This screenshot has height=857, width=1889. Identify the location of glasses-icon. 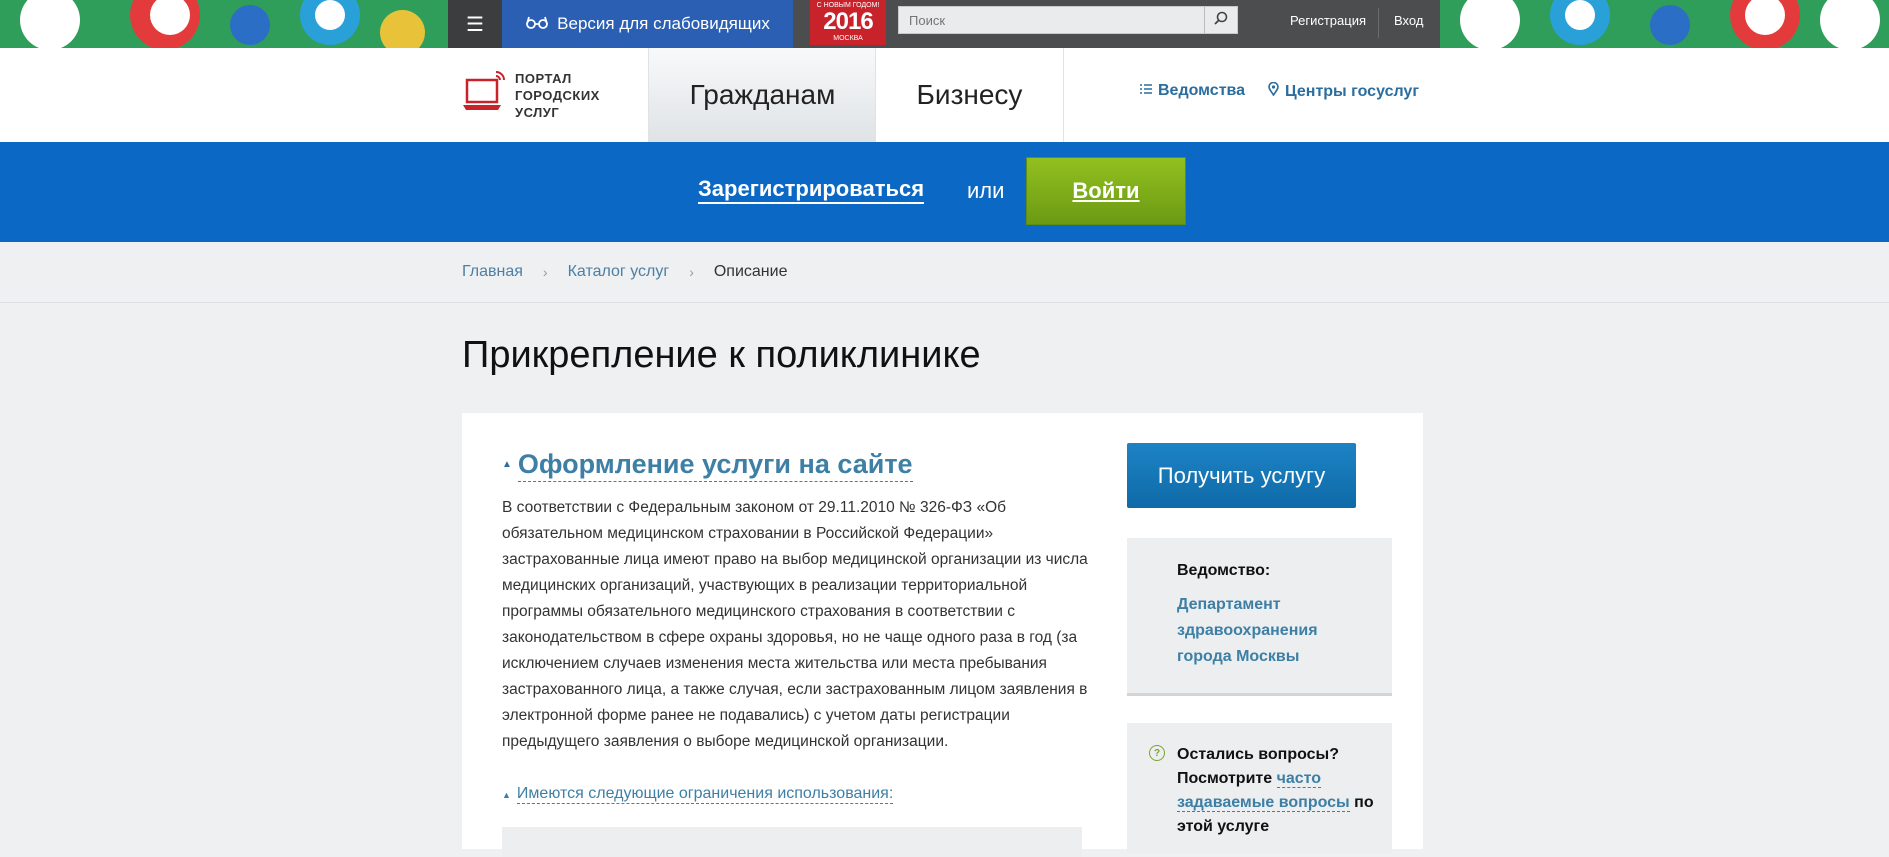
(537, 24).